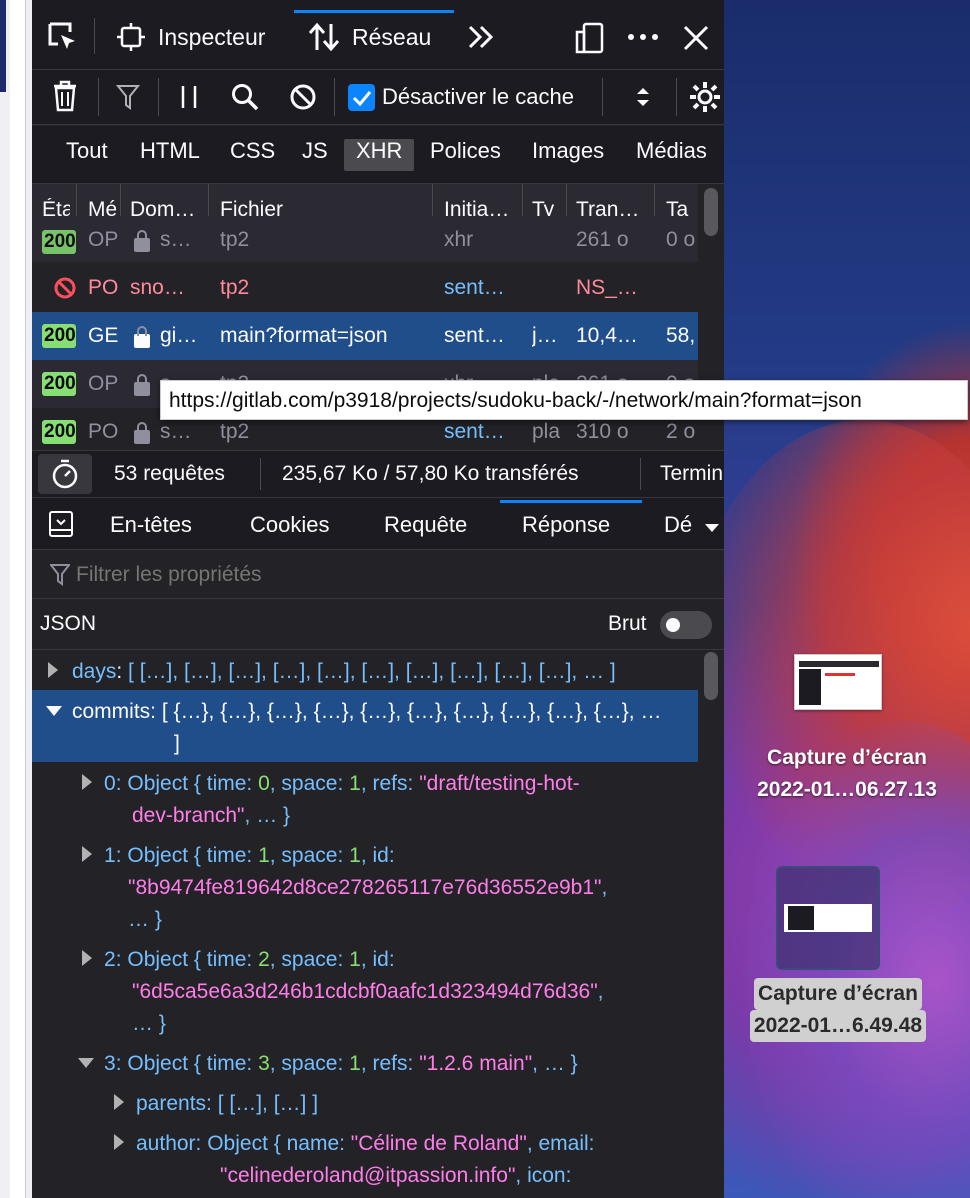  I want to click on row-method: GE, so click(103, 335).